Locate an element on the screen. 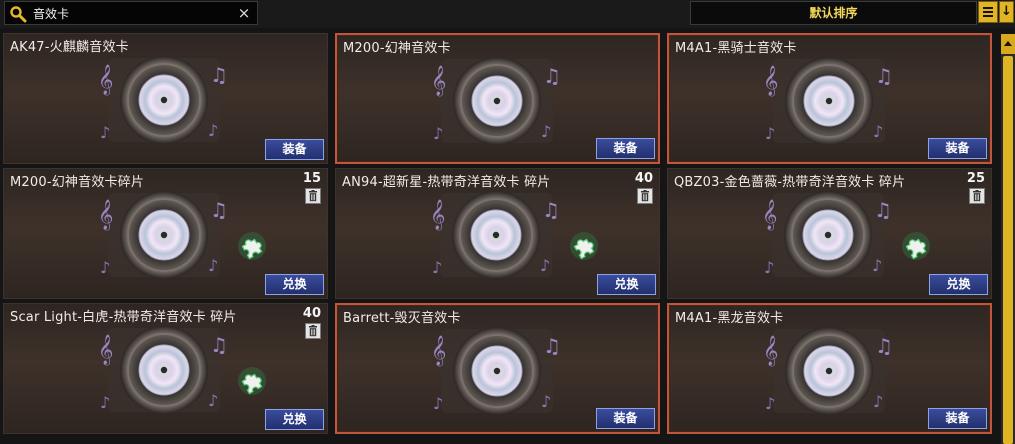 This screenshot has height=444, width=1015. search-icon is located at coordinates (18, 14).